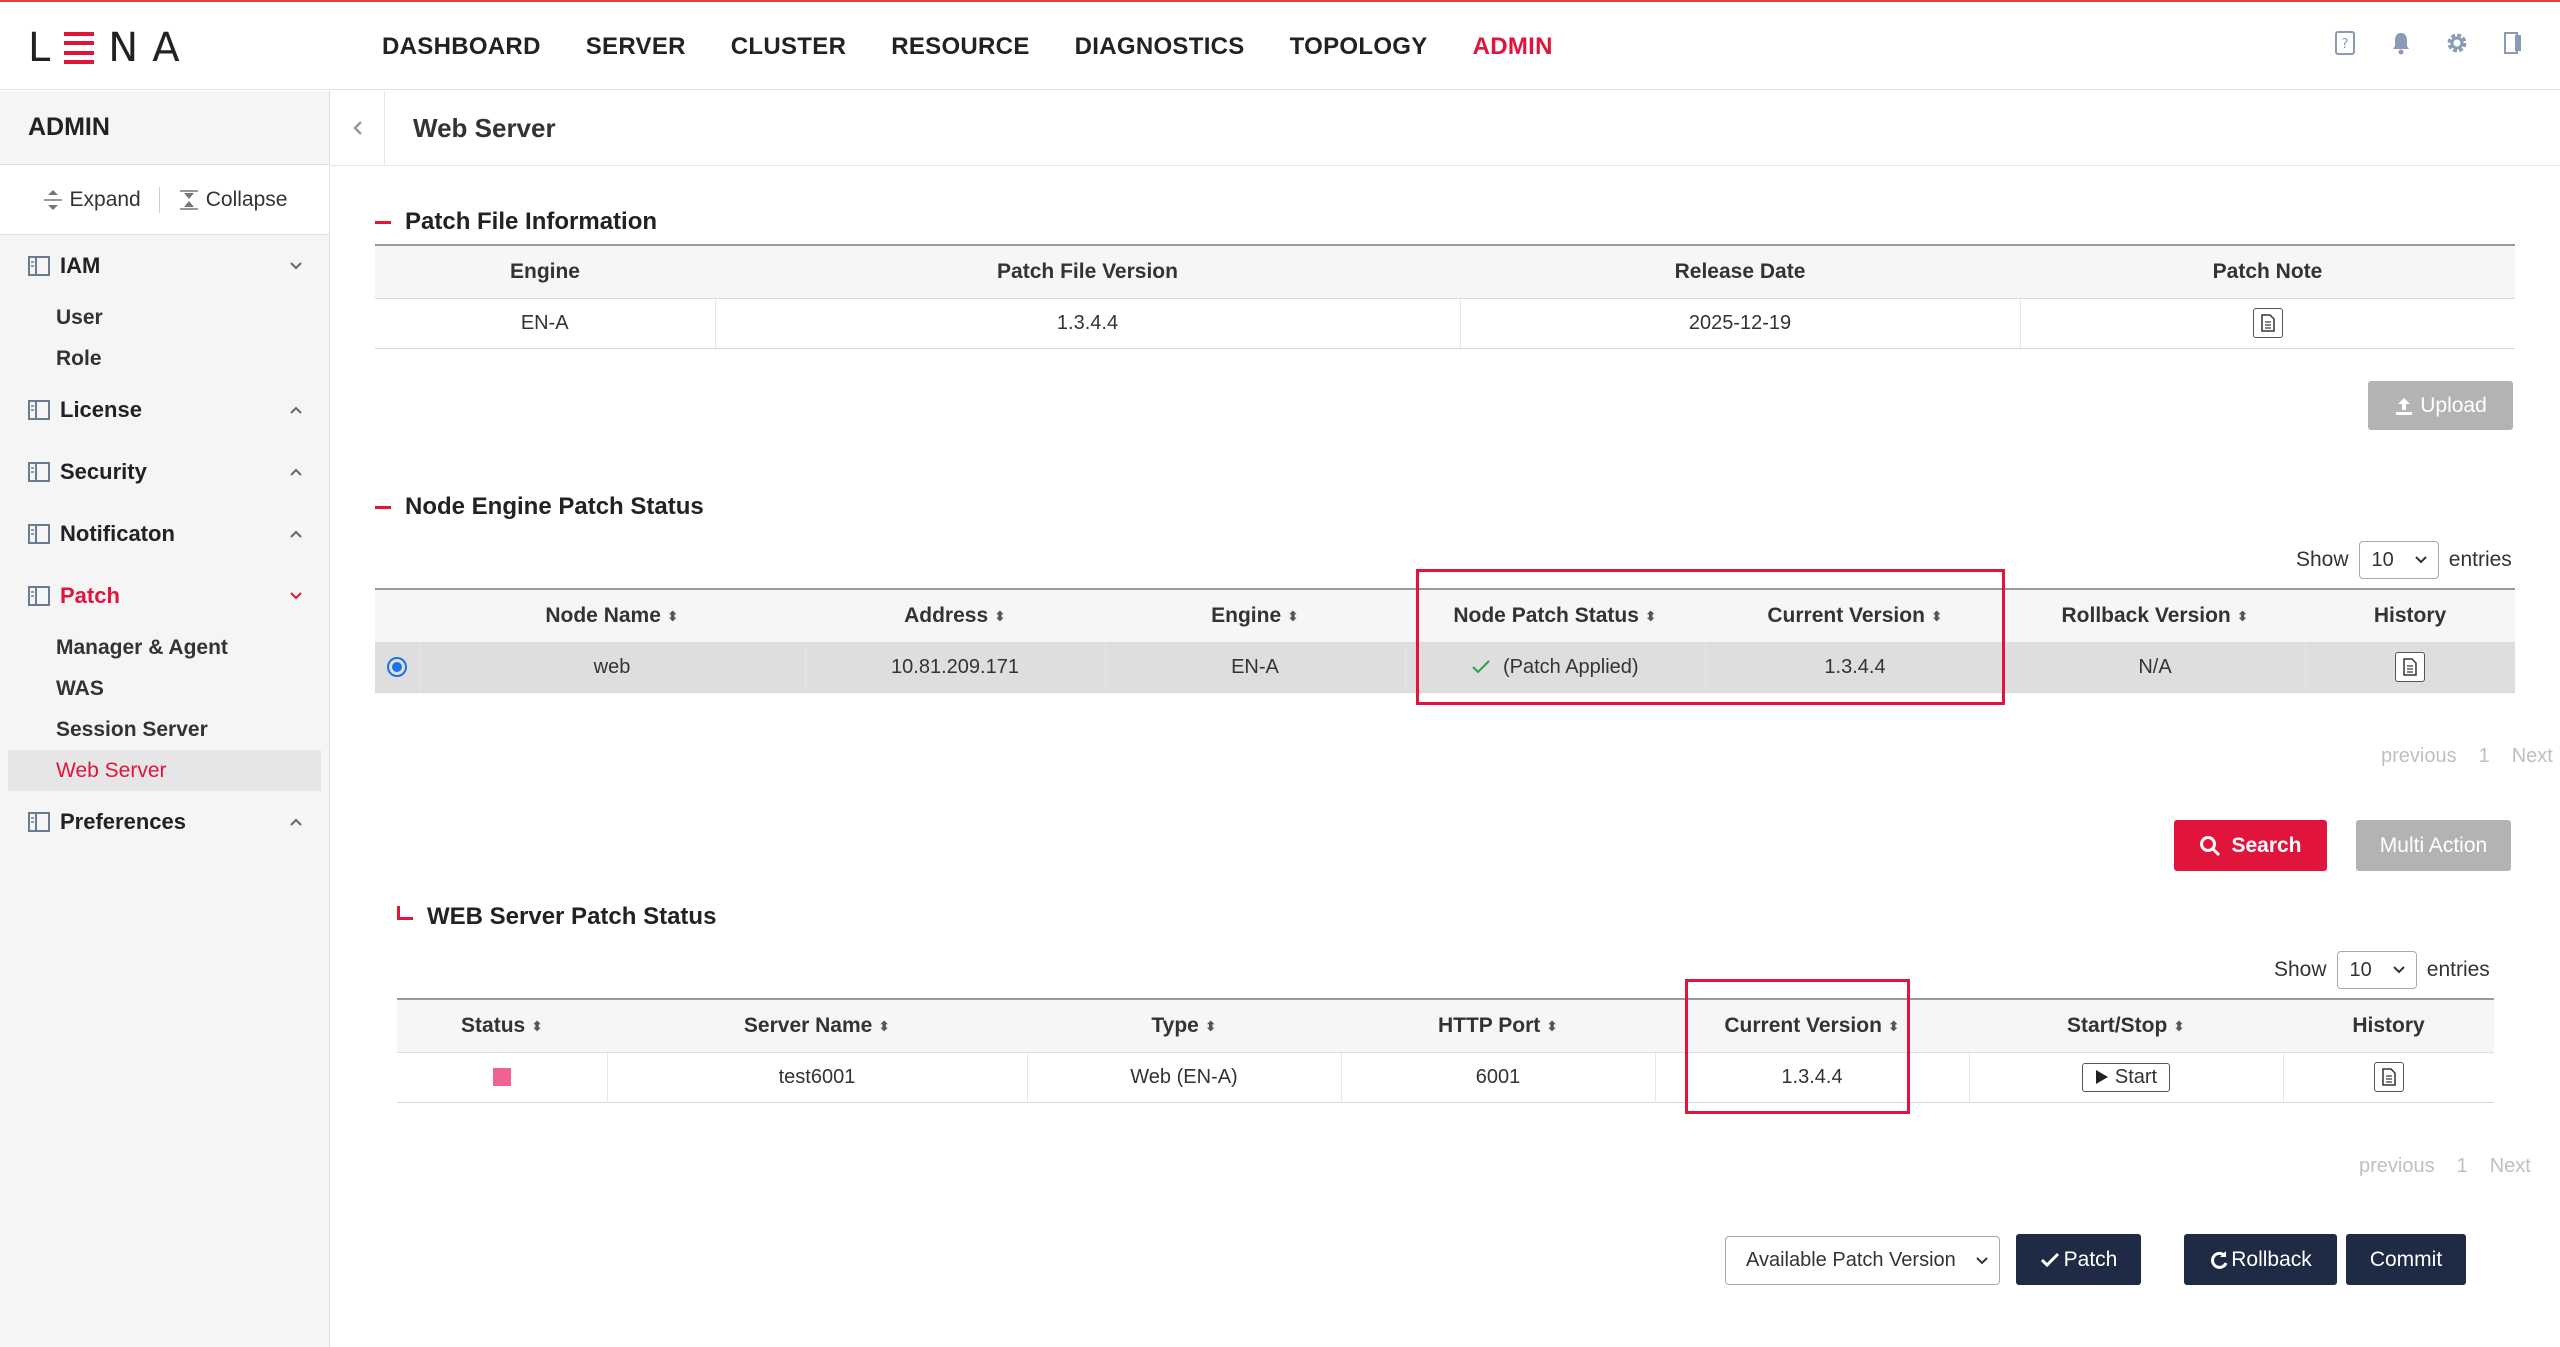 The width and height of the screenshot is (2560, 1347). I want to click on menu-head-notification: Notificaton, so click(164, 534).